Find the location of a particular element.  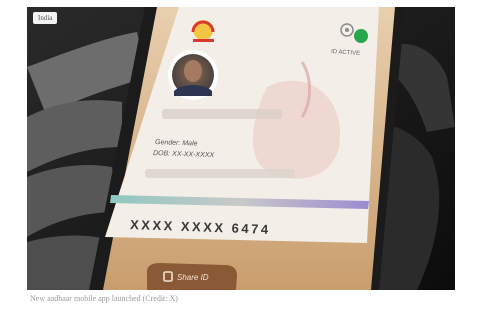

category-tag: India is located at coordinates (45, 18).